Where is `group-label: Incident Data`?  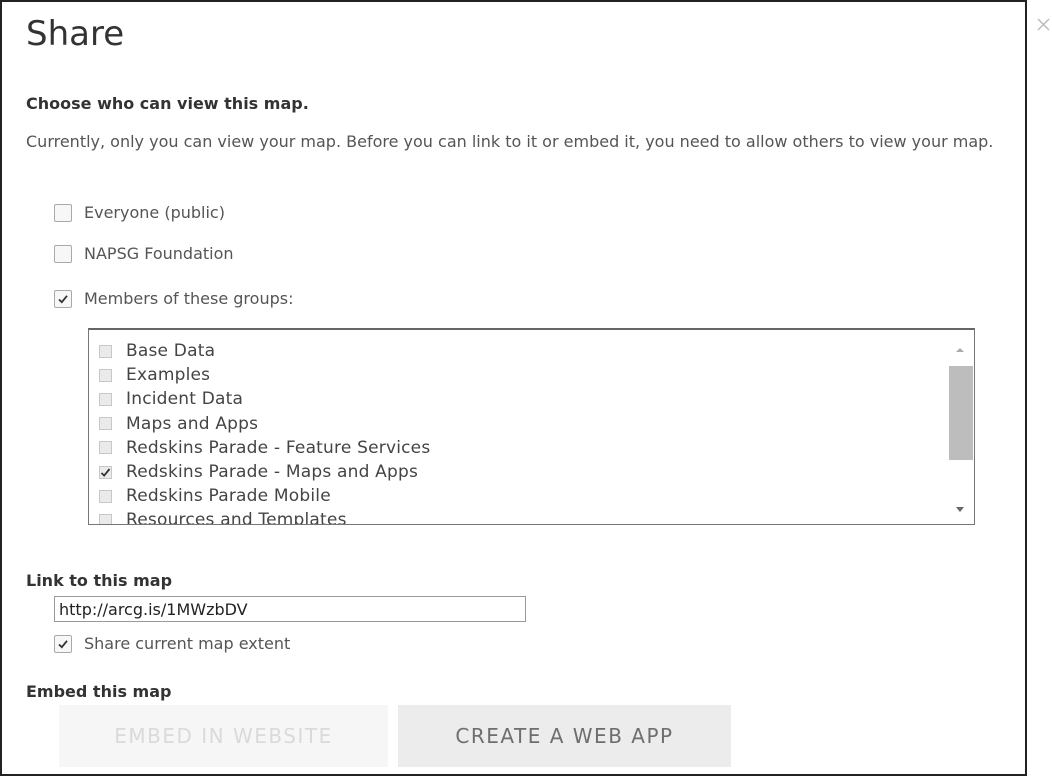 group-label: Incident Data is located at coordinates (185, 399).